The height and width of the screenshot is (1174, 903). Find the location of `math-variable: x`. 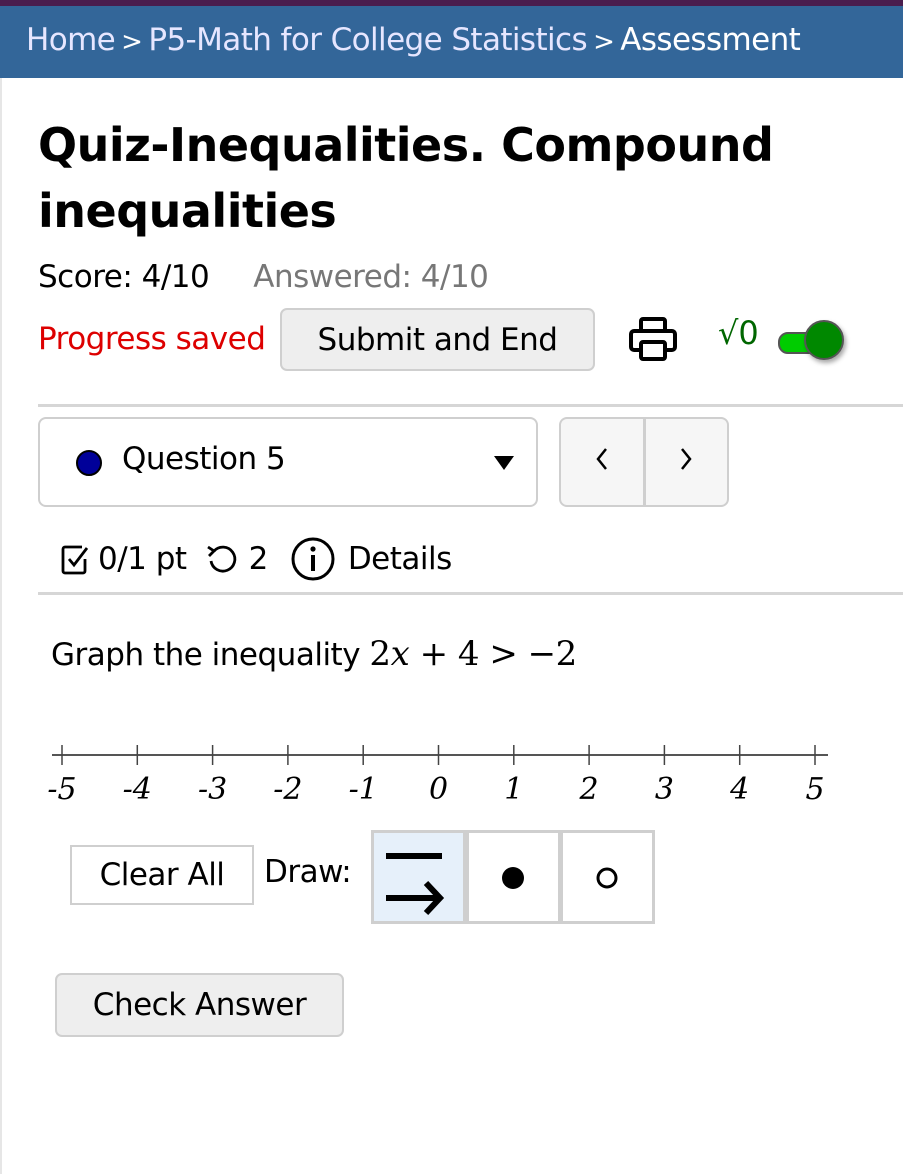

math-variable: x is located at coordinates (400, 654).